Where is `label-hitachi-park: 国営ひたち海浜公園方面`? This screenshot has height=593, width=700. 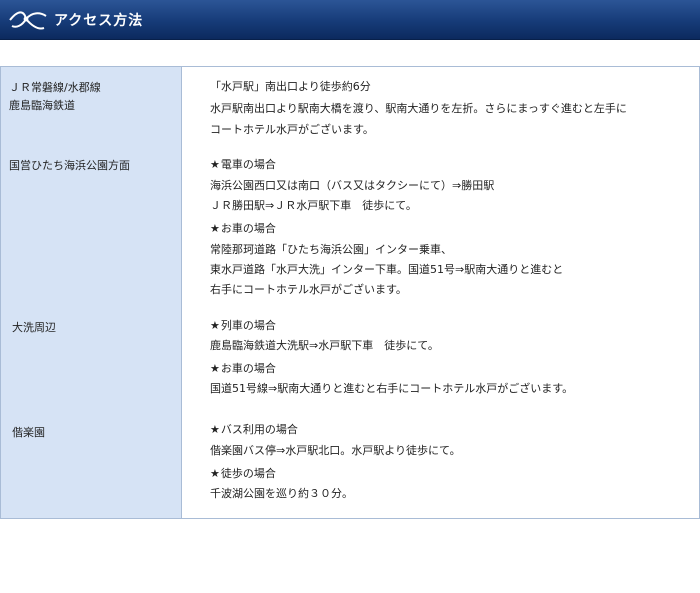 label-hitachi-park: 国営ひたち海浜公園方面 is located at coordinates (69, 165).